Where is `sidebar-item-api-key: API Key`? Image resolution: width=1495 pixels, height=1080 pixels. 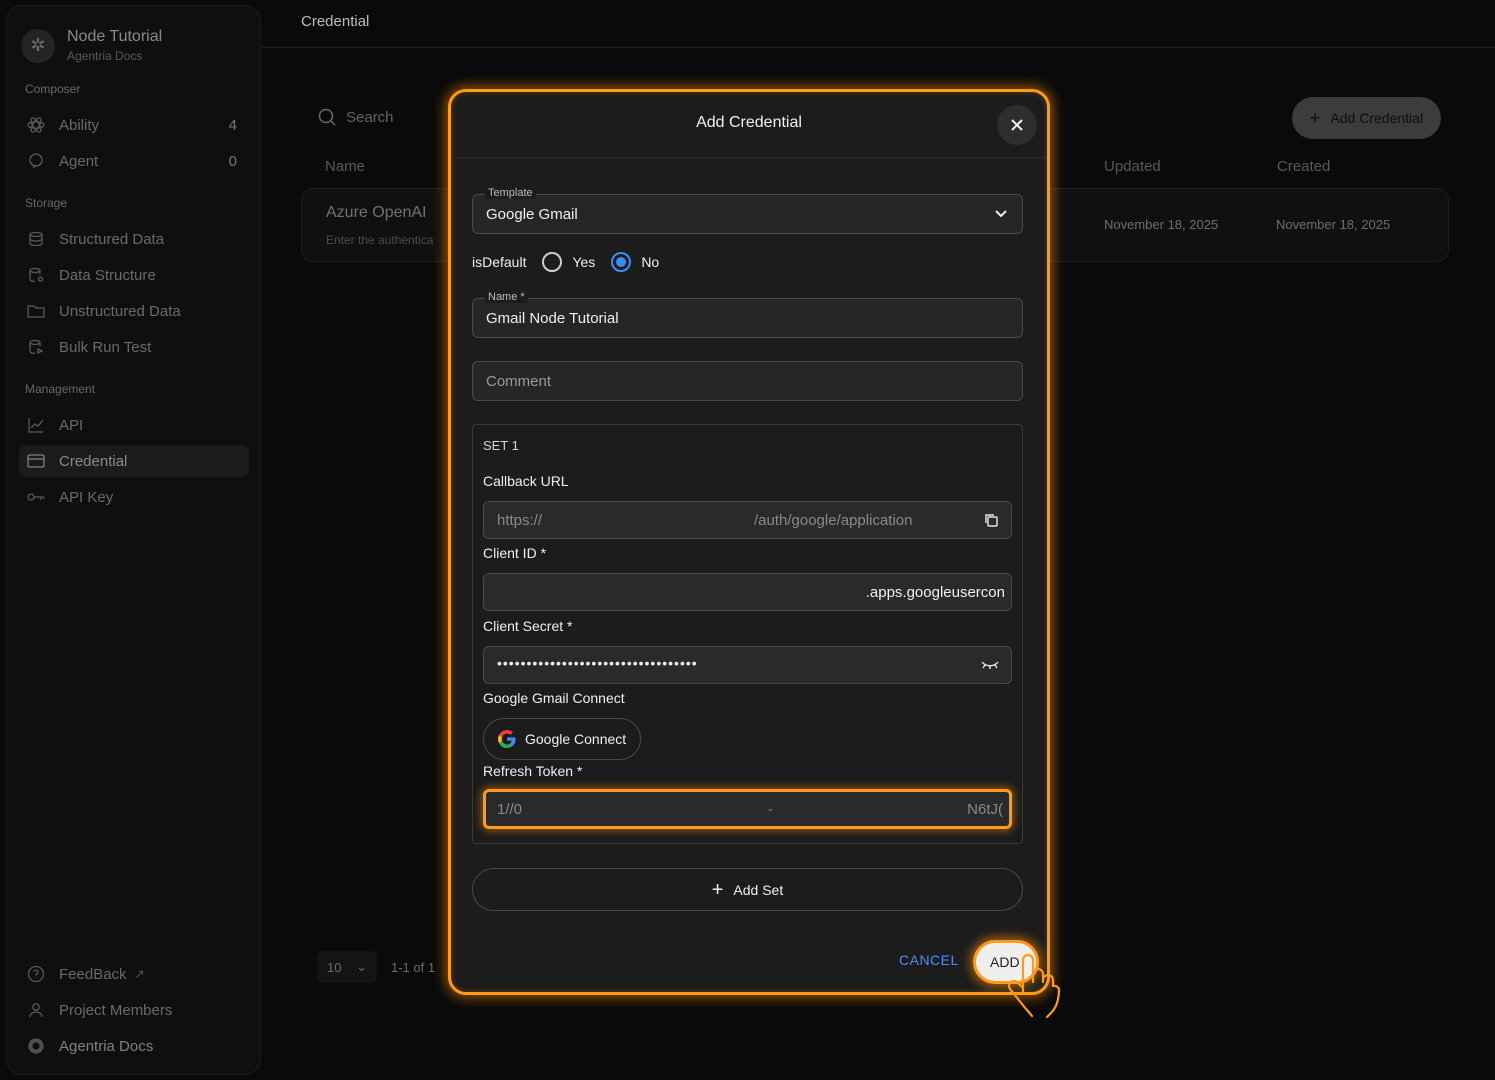
sidebar-item-api-key: API Key is located at coordinates (134, 497).